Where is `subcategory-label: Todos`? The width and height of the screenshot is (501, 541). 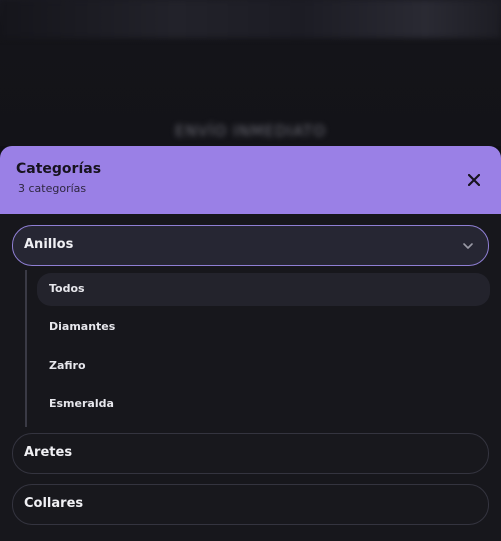 subcategory-label: Todos is located at coordinates (67, 288).